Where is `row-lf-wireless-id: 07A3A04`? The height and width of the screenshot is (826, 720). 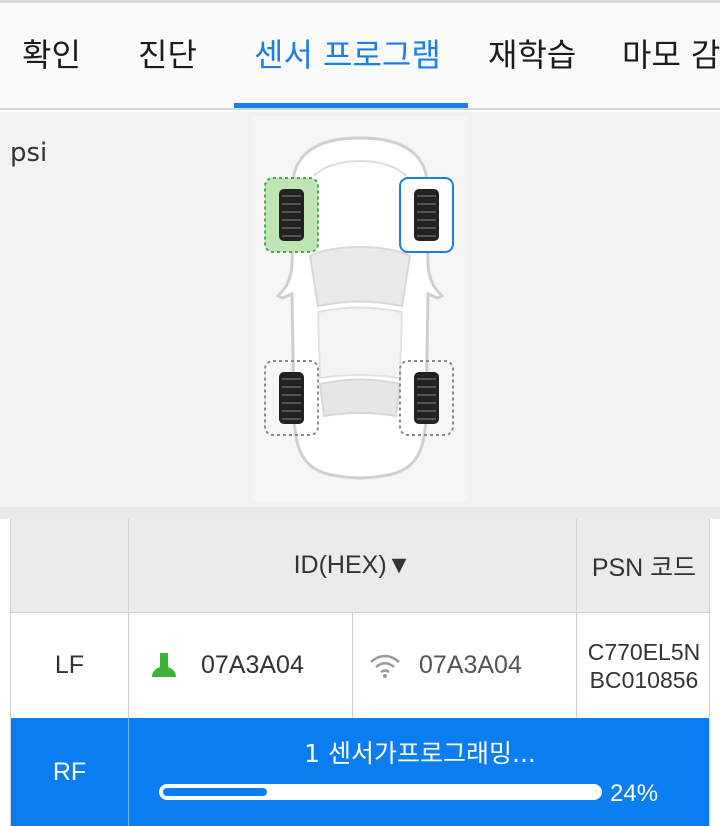 row-lf-wireless-id: 07A3A04 is located at coordinates (470, 665).